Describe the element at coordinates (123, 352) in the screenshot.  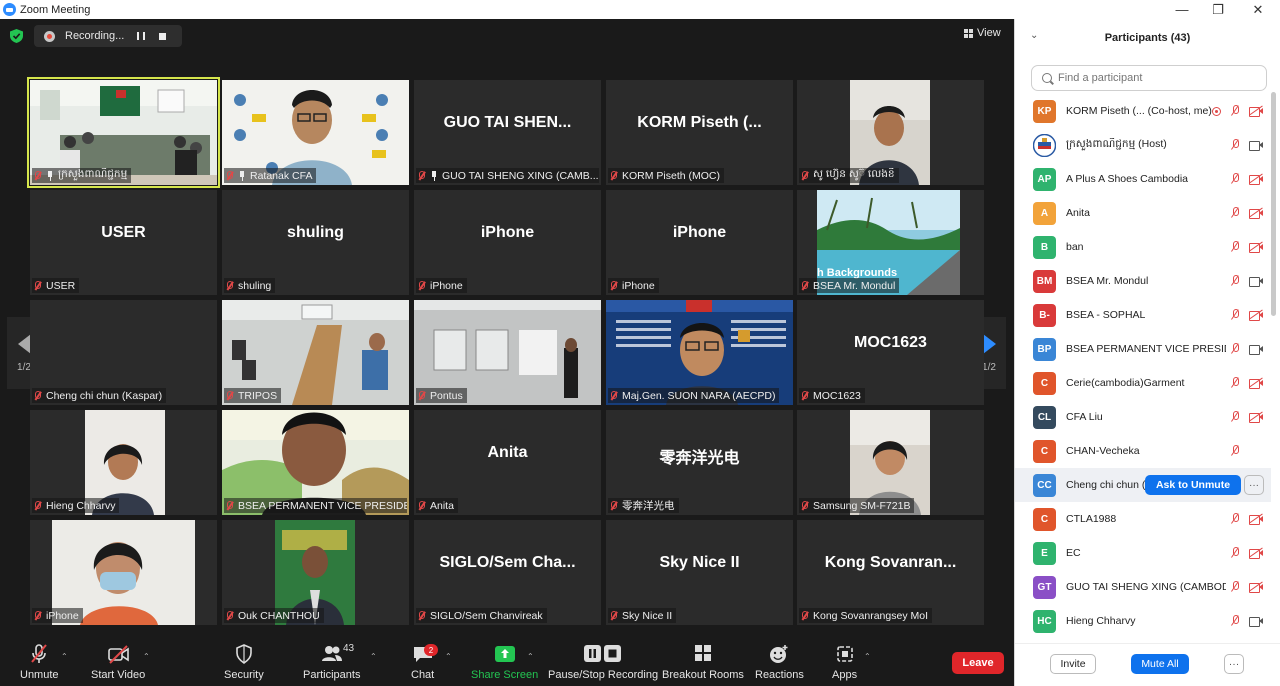
I see `video-tile: Cheng chi chun (Kaspar)` at that location.